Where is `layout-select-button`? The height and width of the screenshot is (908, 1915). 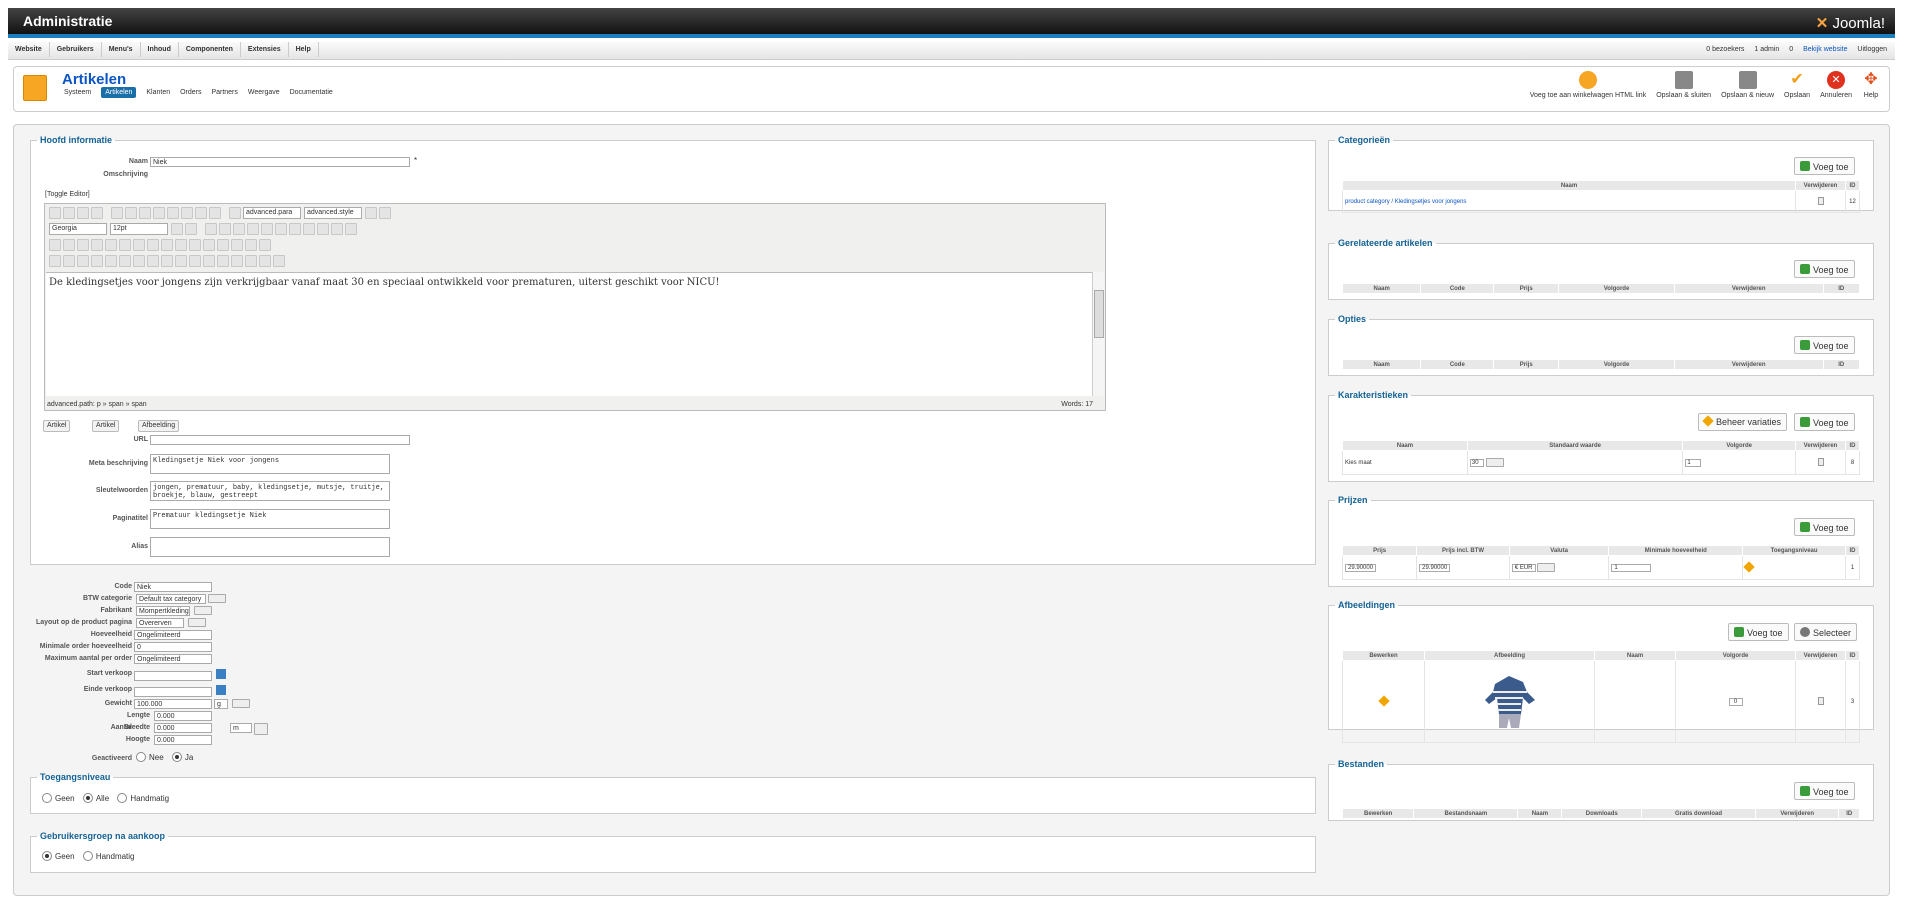
layout-select-button is located at coordinates (197, 622).